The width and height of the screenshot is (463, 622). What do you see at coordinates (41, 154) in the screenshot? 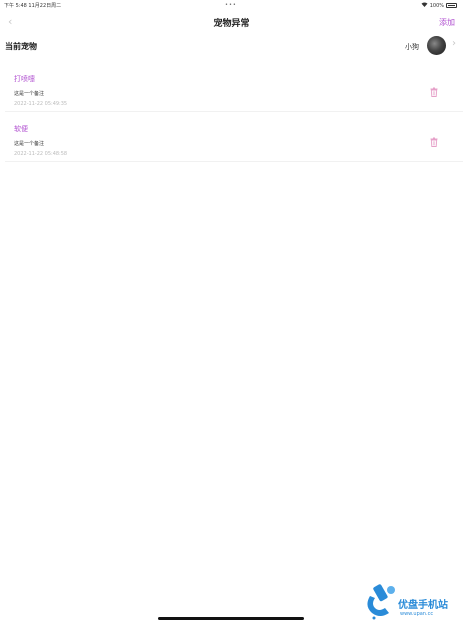
I see `record-time: 2022-11-22 05:48:58` at bounding box center [41, 154].